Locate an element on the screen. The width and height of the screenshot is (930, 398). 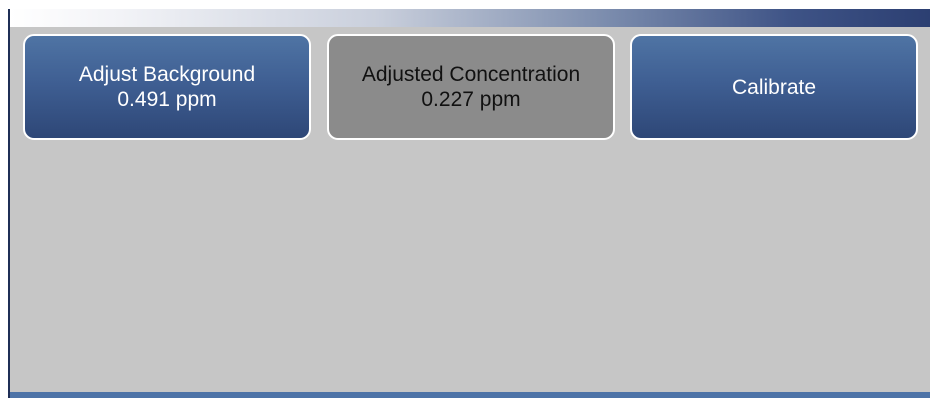
calibrate-label: Calibrate is located at coordinates (774, 87).